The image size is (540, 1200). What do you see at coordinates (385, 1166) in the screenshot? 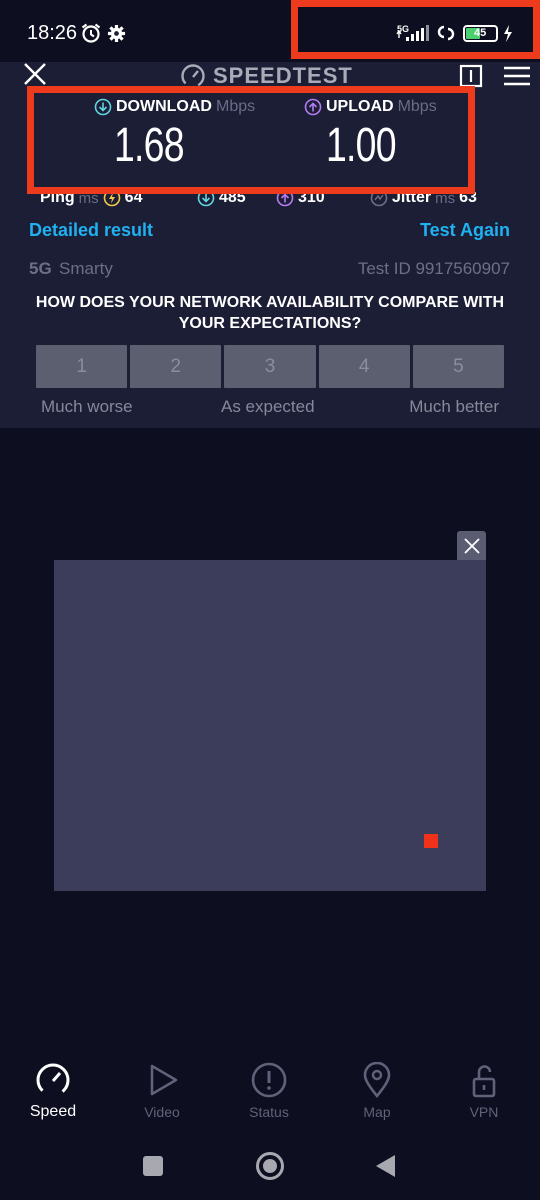
I see `back-icon` at bounding box center [385, 1166].